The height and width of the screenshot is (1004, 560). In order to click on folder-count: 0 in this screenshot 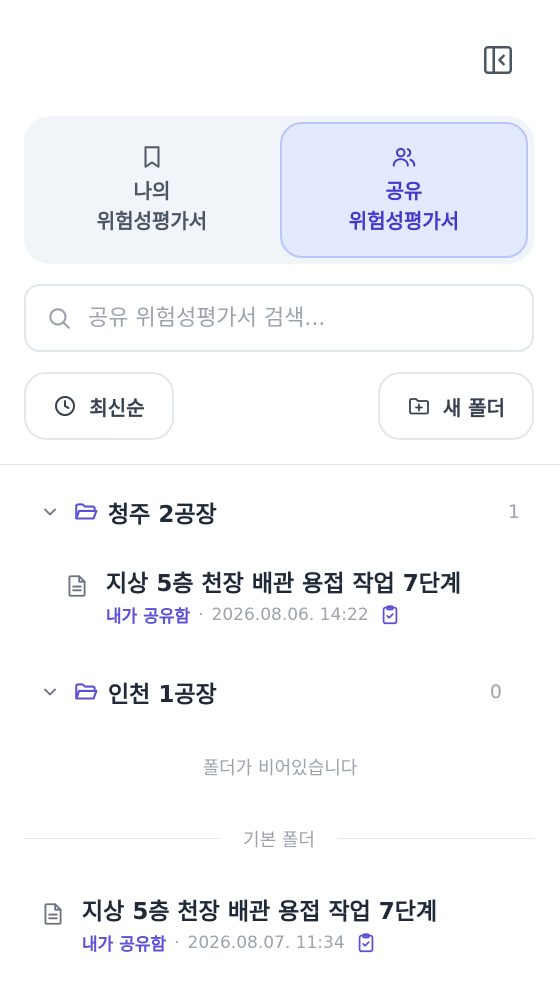, I will do `click(495, 692)`.